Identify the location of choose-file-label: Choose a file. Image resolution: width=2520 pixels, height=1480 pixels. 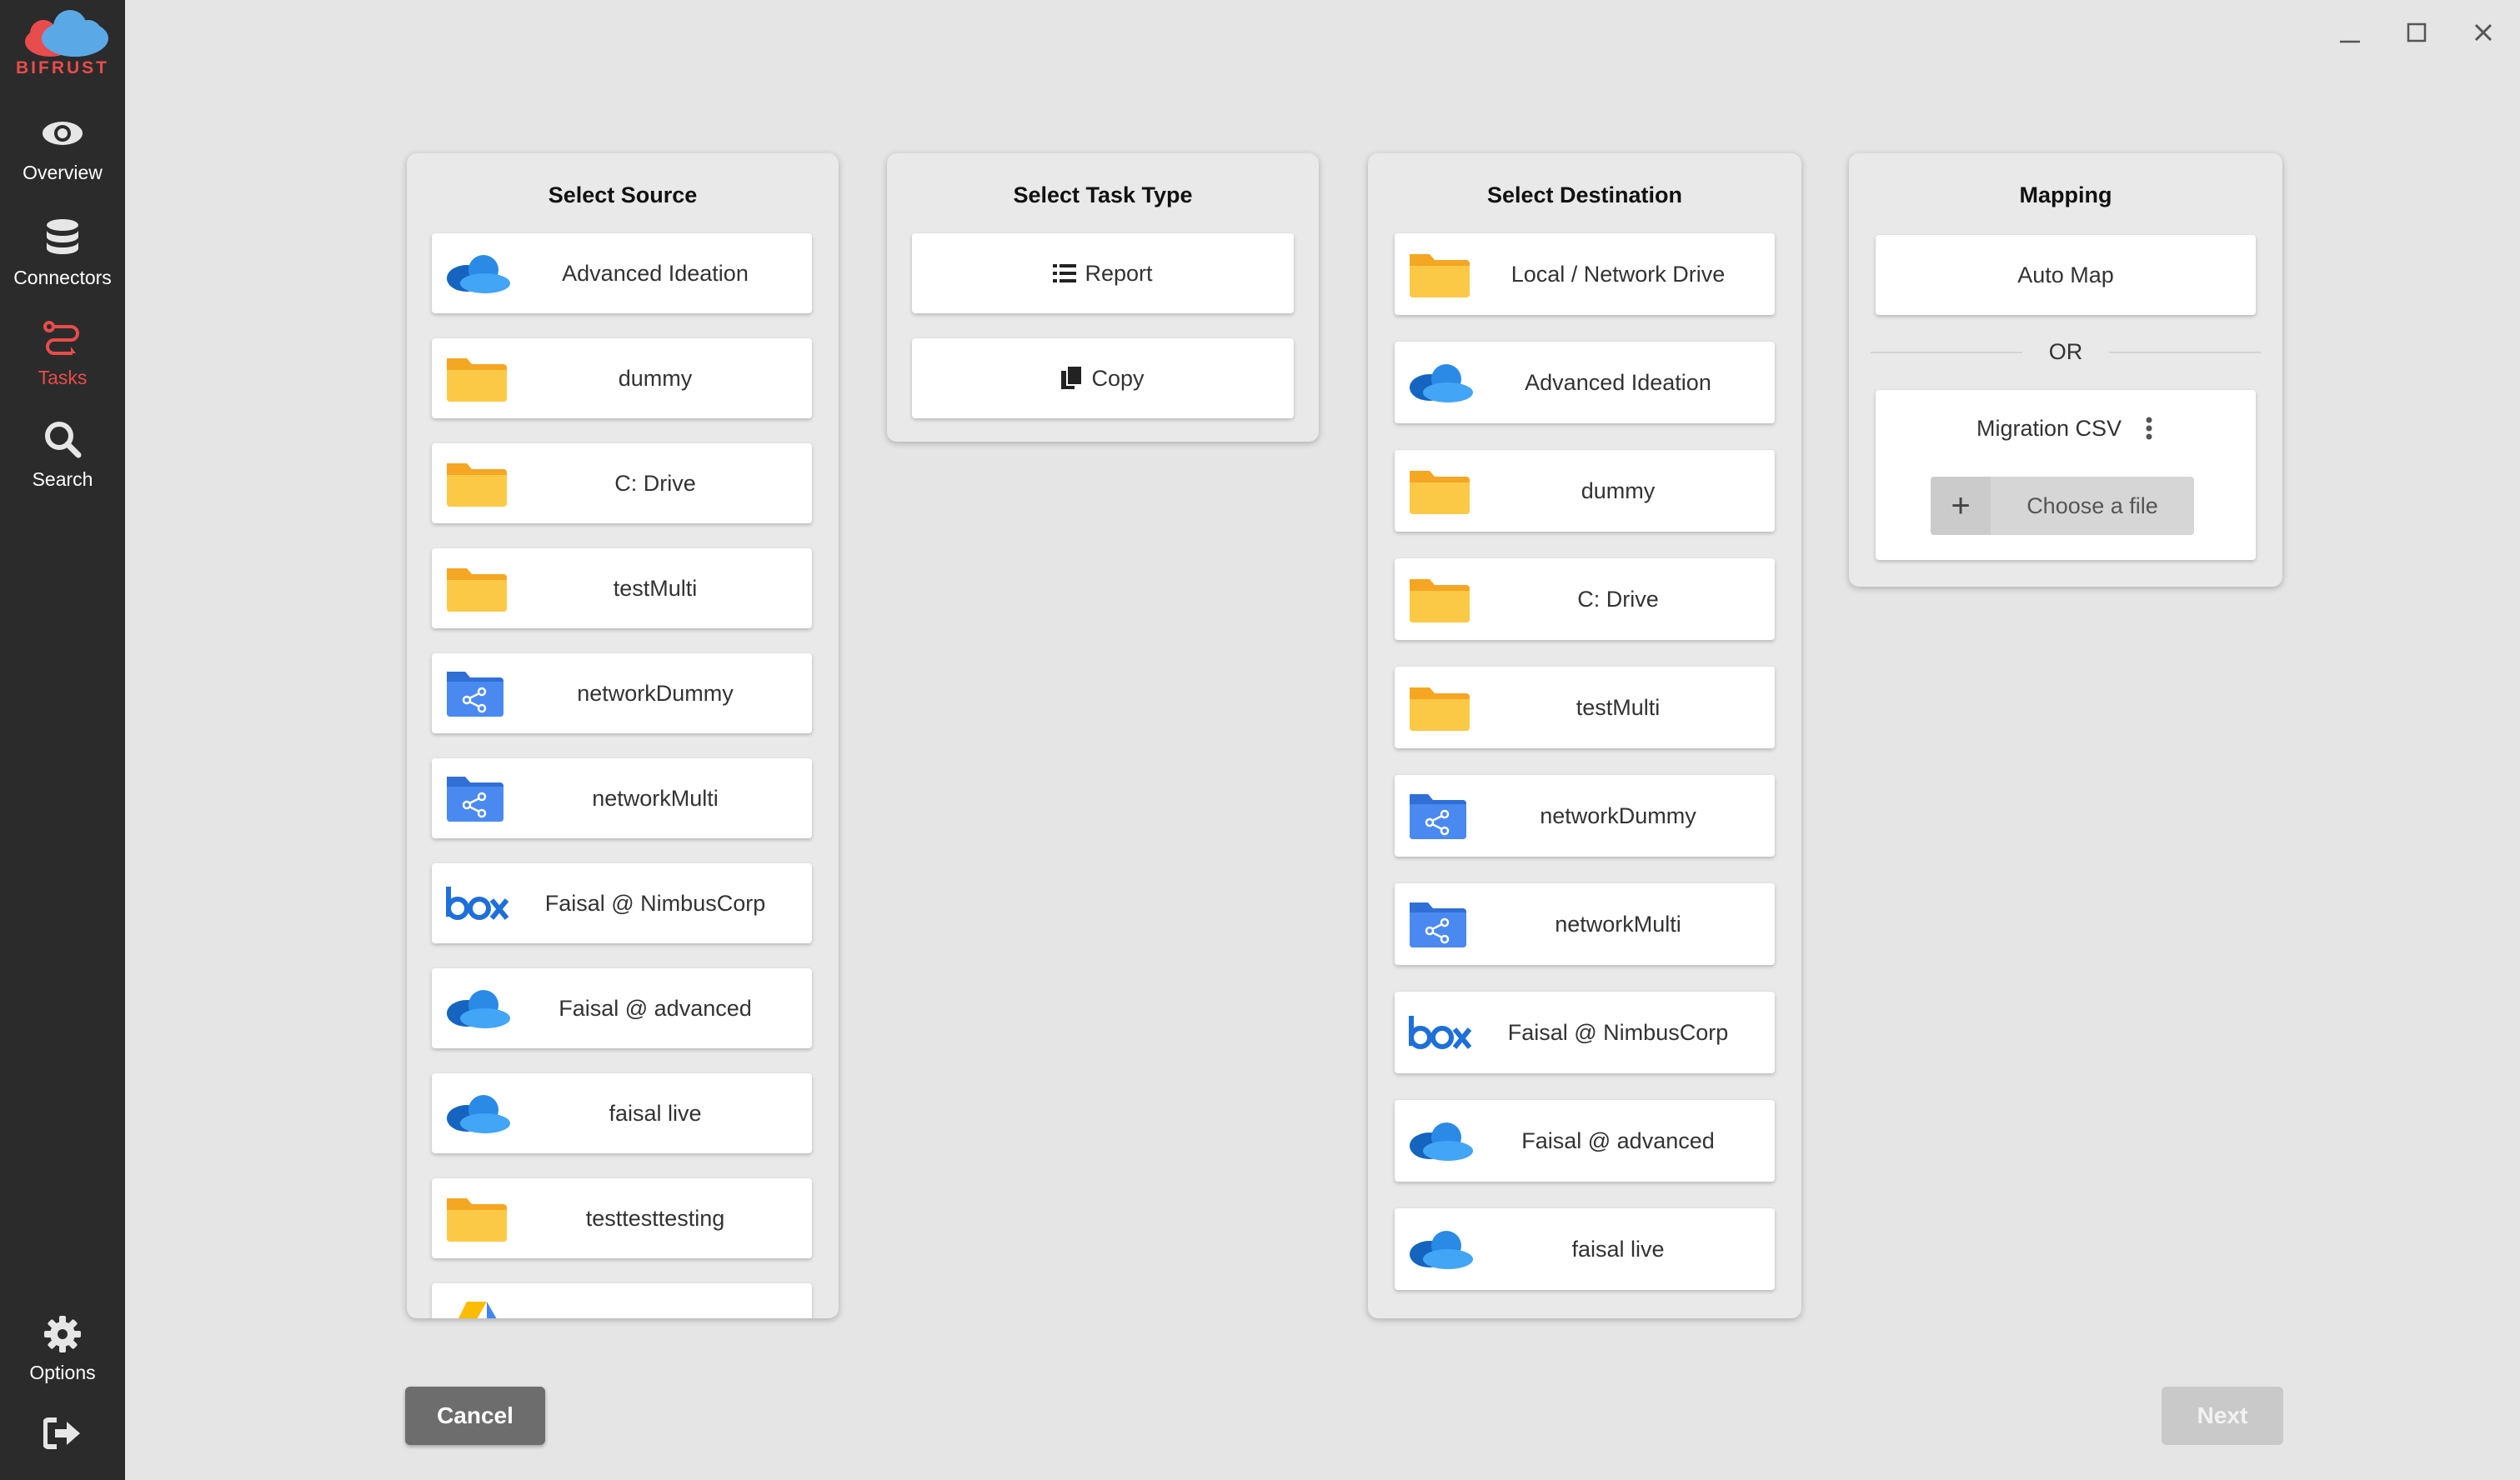
(2092, 505).